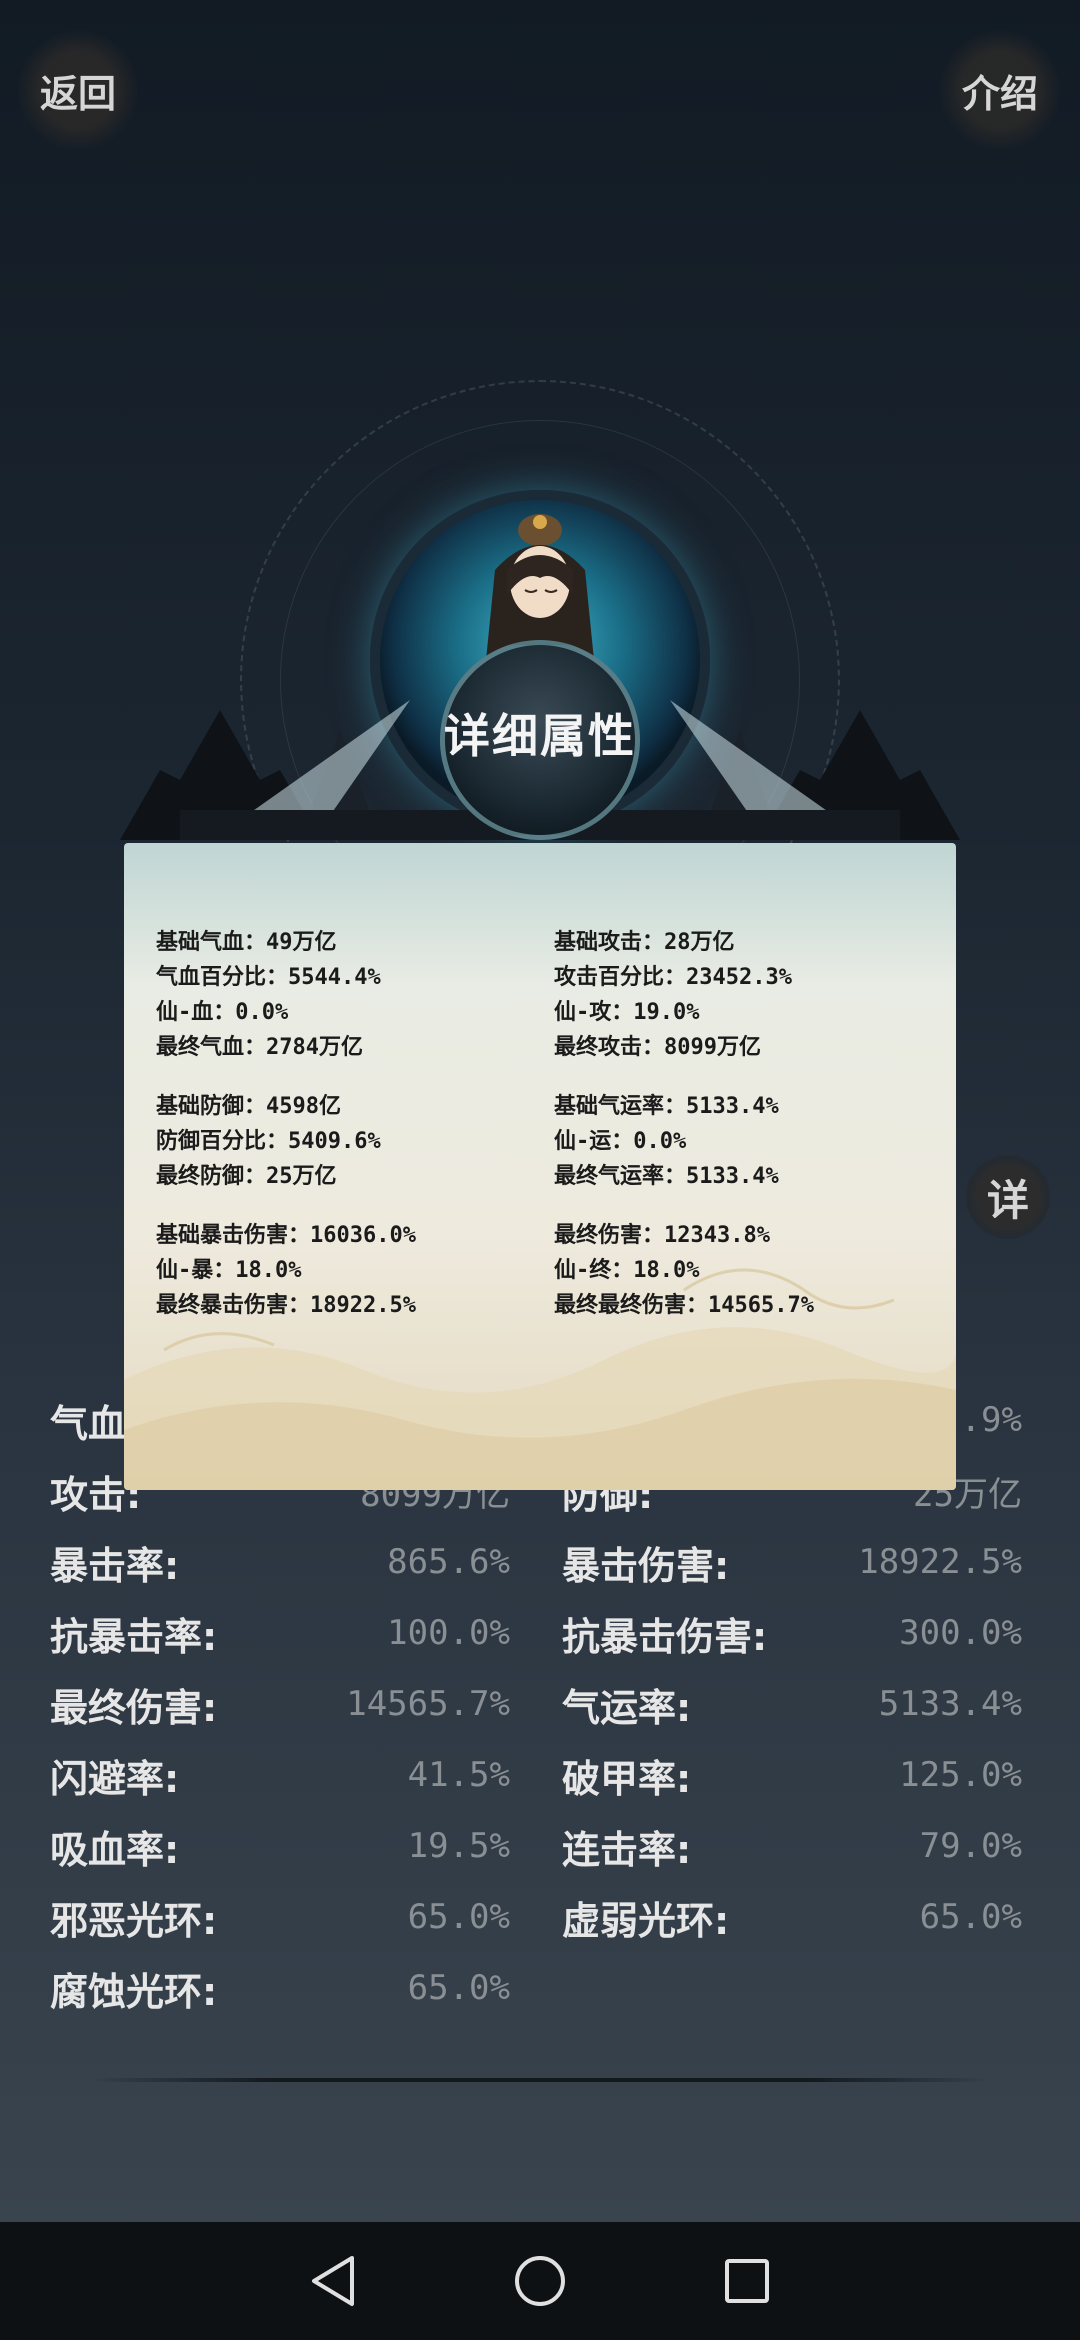  I want to click on attr-line: 最终防御：25万亿, so click(246, 1176).